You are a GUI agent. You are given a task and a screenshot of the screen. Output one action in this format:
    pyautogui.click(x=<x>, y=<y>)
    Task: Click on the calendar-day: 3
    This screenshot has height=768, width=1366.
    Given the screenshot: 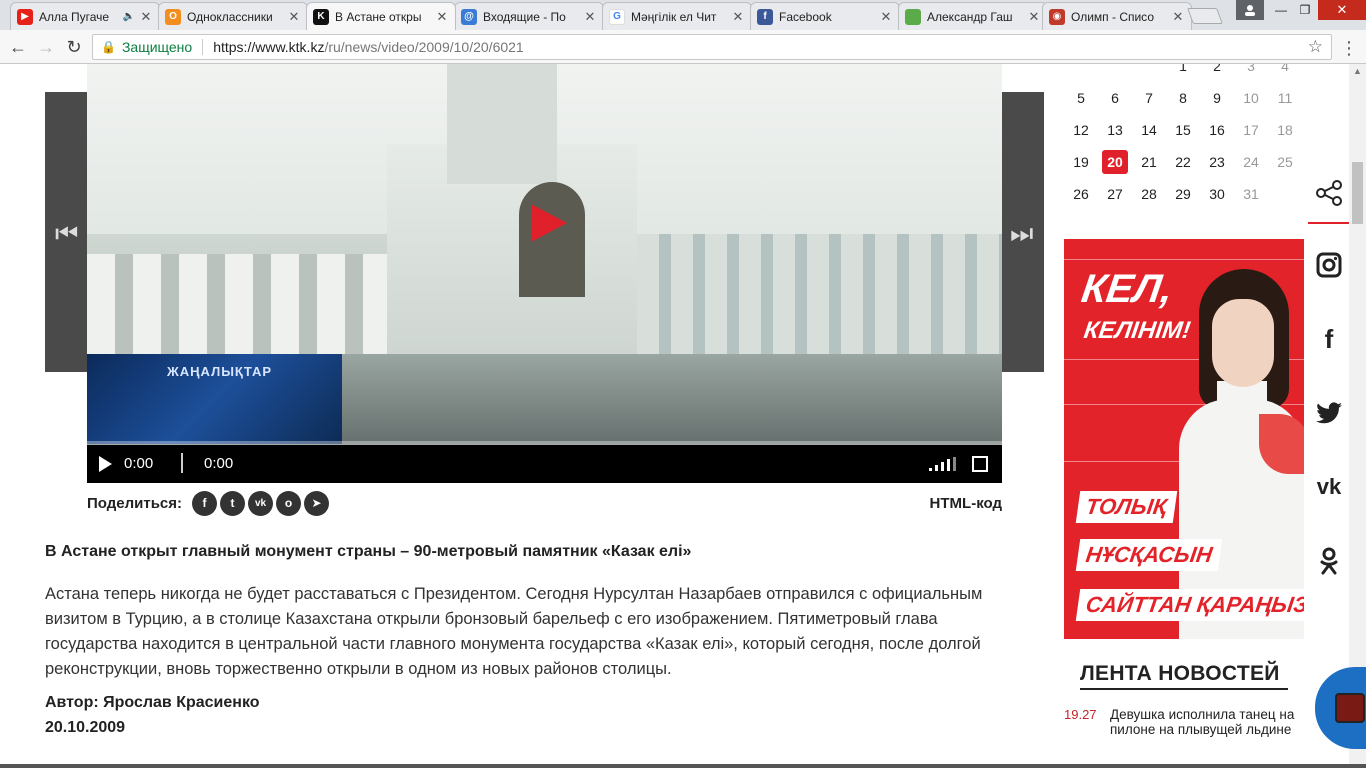 What is the action you would take?
    pyautogui.click(x=1251, y=69)
    